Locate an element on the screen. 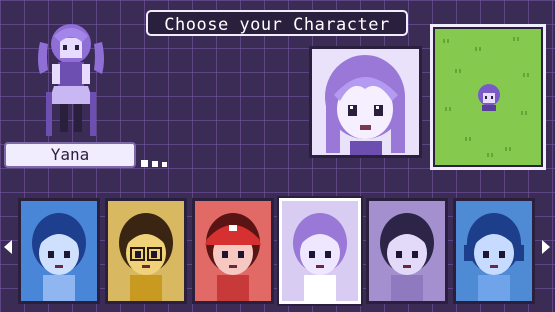  arrow-right-icon is located at coordinates (546, 247).